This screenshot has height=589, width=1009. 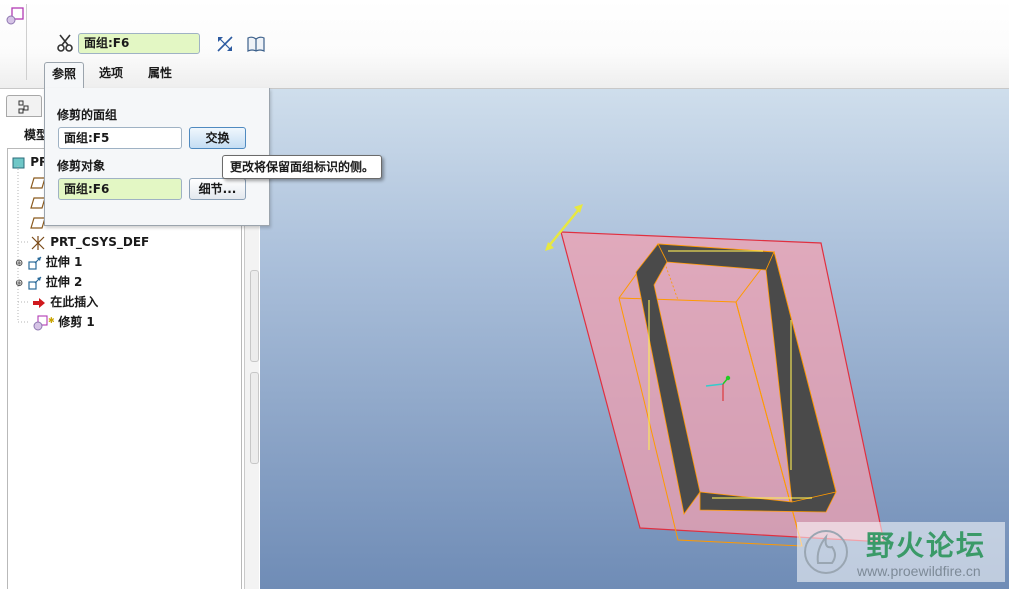 I want to click on trim-object-field: 面组:F6, so click(x=139, y=43).